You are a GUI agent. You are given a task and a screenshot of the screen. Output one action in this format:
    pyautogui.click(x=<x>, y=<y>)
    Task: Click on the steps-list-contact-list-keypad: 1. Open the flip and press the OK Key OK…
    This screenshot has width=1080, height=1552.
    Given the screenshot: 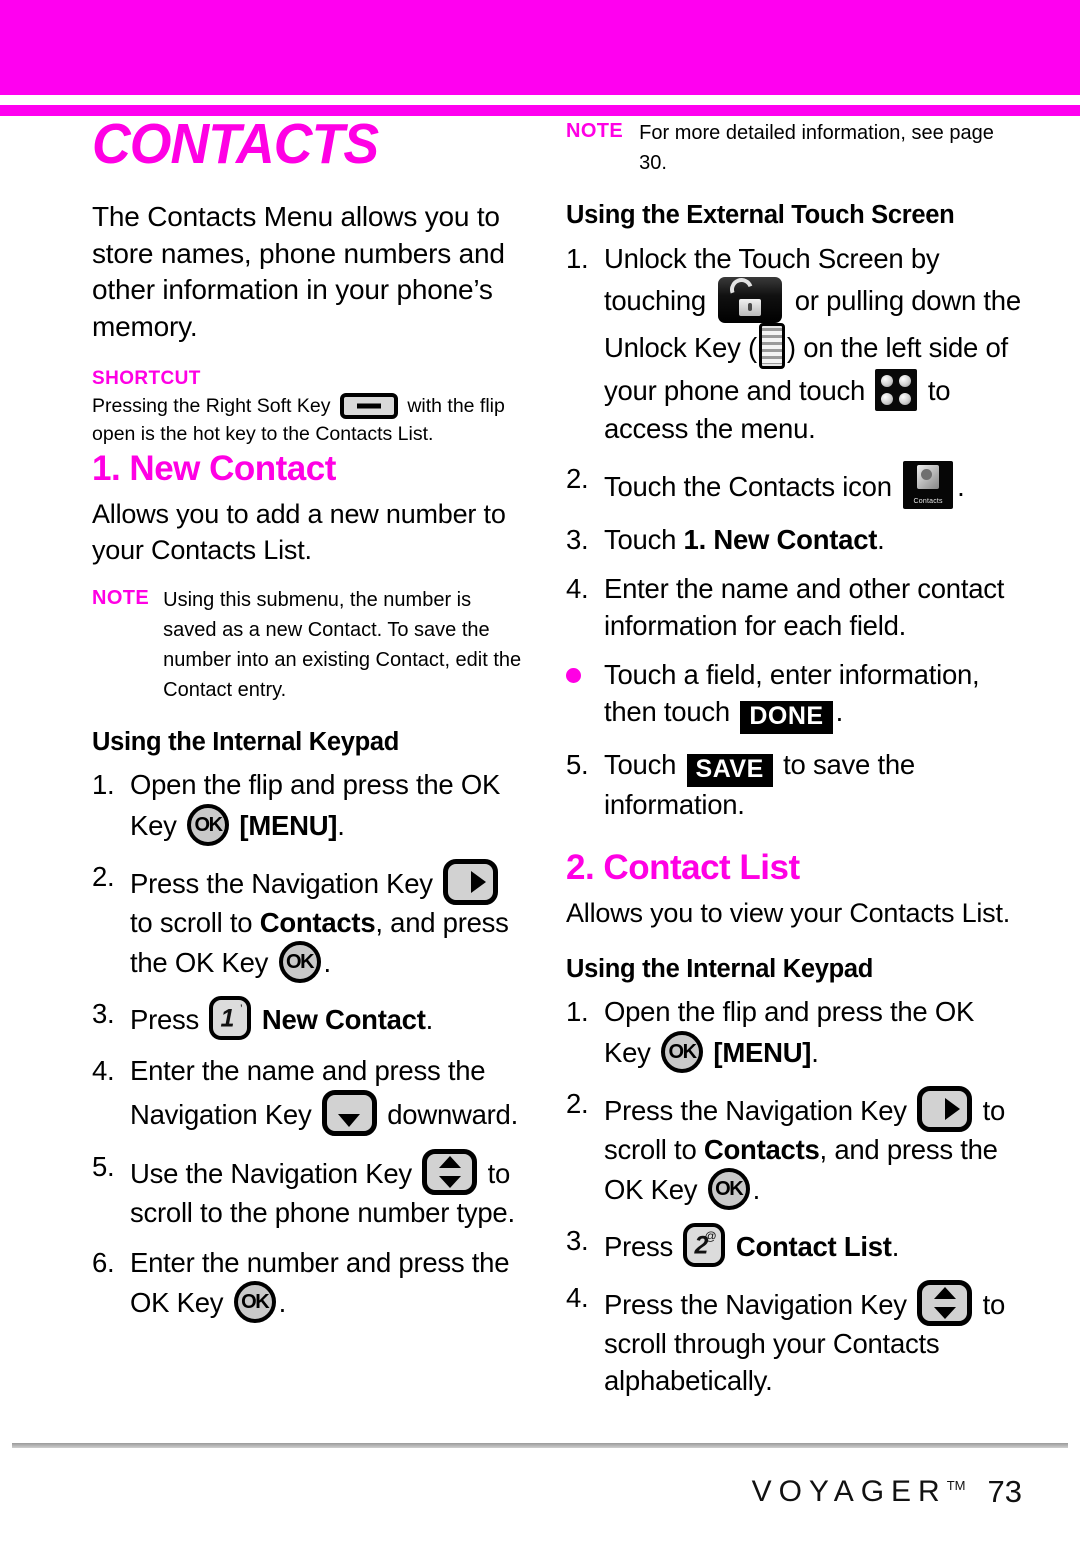 What is the action you would take?
    pyautogui.click(x=793, y=1196)
    